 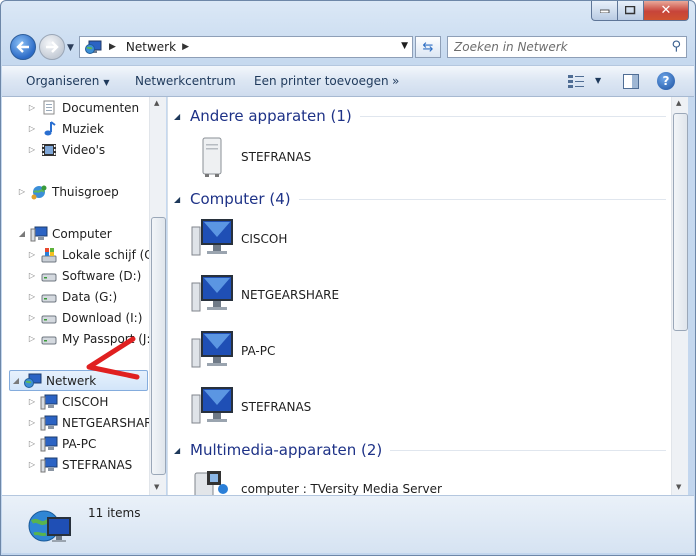 I want to click on close-button: ✕, so click(x=666, y=11).